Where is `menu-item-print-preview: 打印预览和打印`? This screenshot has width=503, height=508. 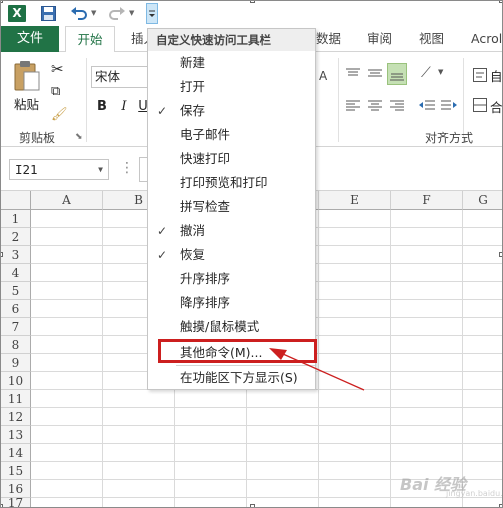
menu-item-print-preview: 打印预览和打印 is located at coordinates (231, 183).